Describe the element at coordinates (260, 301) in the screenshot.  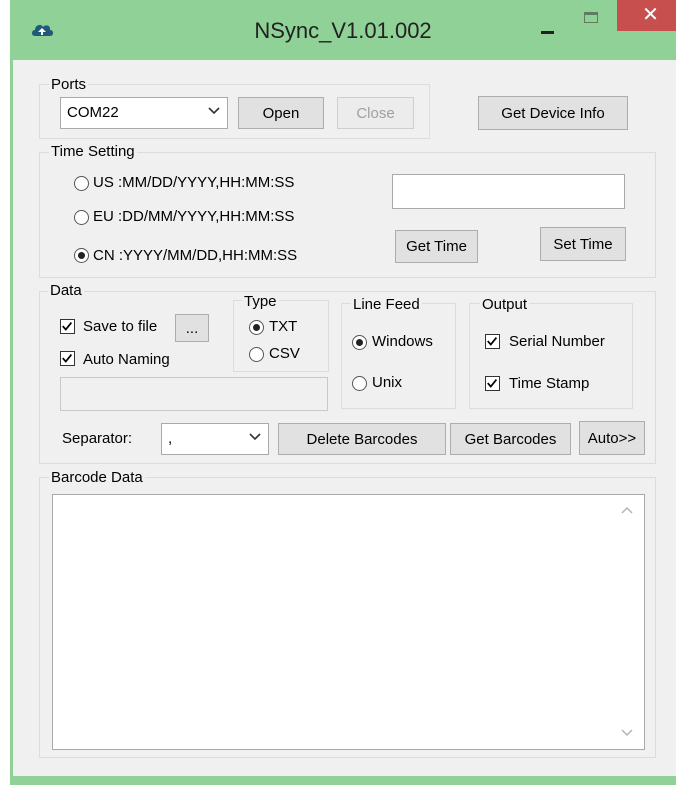
I see `type-legend: Type` at that location.